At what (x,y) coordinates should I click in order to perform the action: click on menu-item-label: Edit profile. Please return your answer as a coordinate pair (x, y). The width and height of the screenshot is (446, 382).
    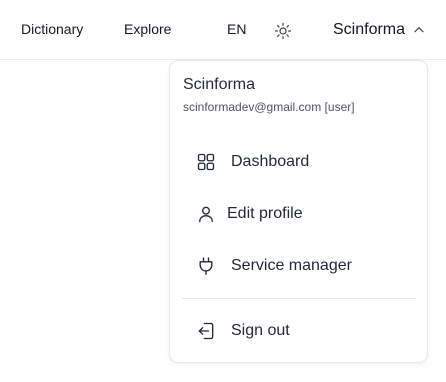
    Looking at the image, I should click on (265, 213).